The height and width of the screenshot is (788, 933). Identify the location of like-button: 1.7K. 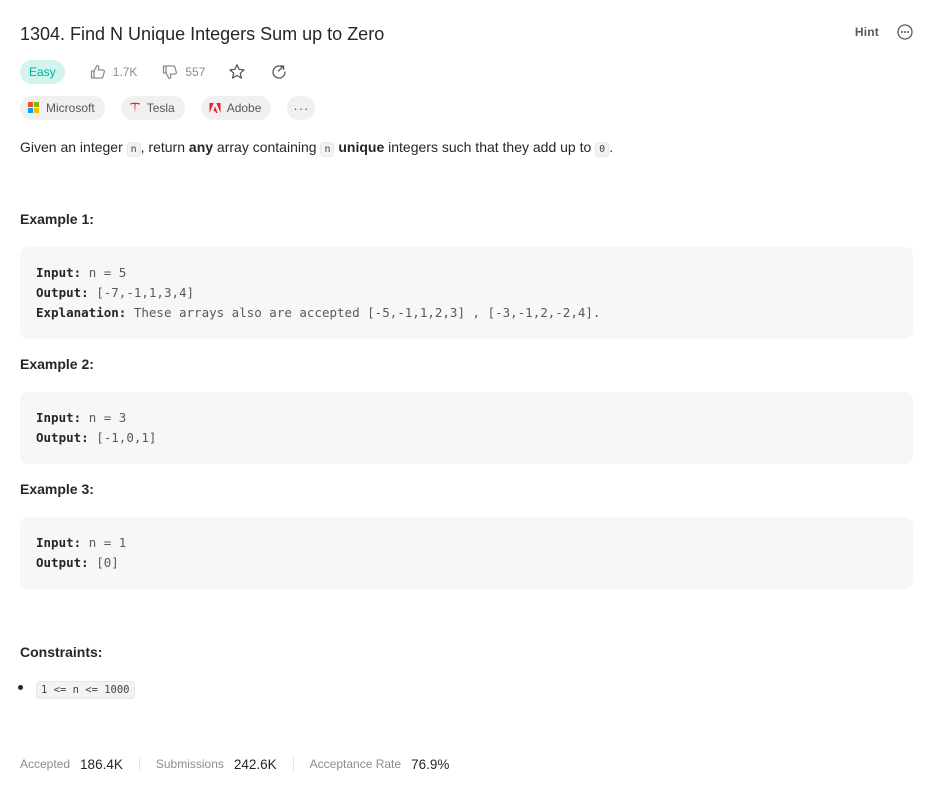
(113, 72).